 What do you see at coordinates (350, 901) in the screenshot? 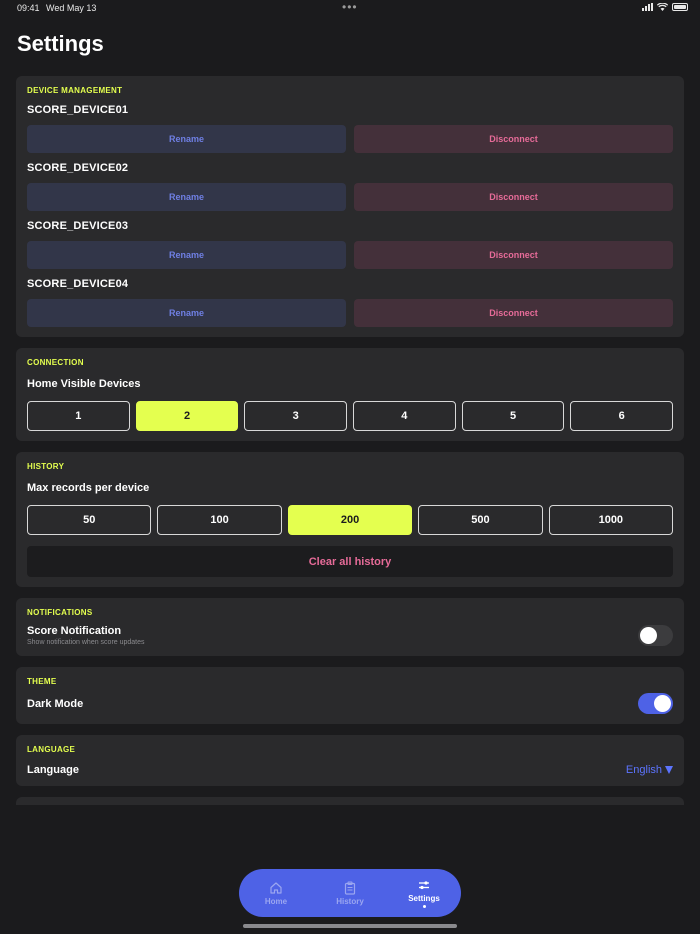
I see `tab-label: History` at bounding box center [350, 901].